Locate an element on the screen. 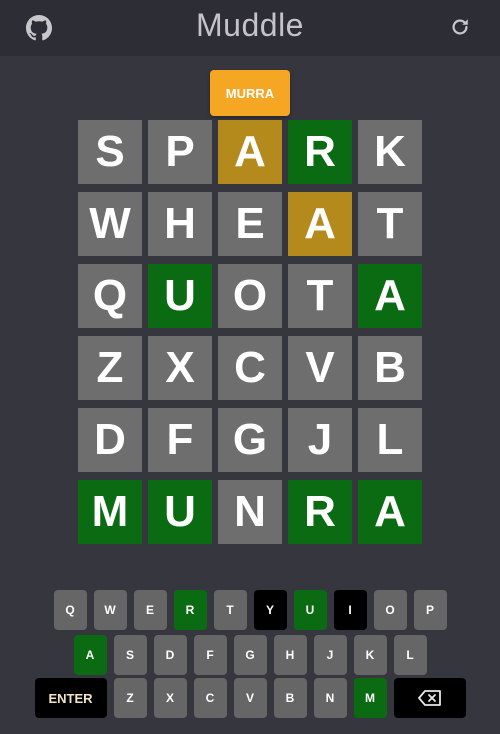  key-c: C is located at coordinates (210, 698).